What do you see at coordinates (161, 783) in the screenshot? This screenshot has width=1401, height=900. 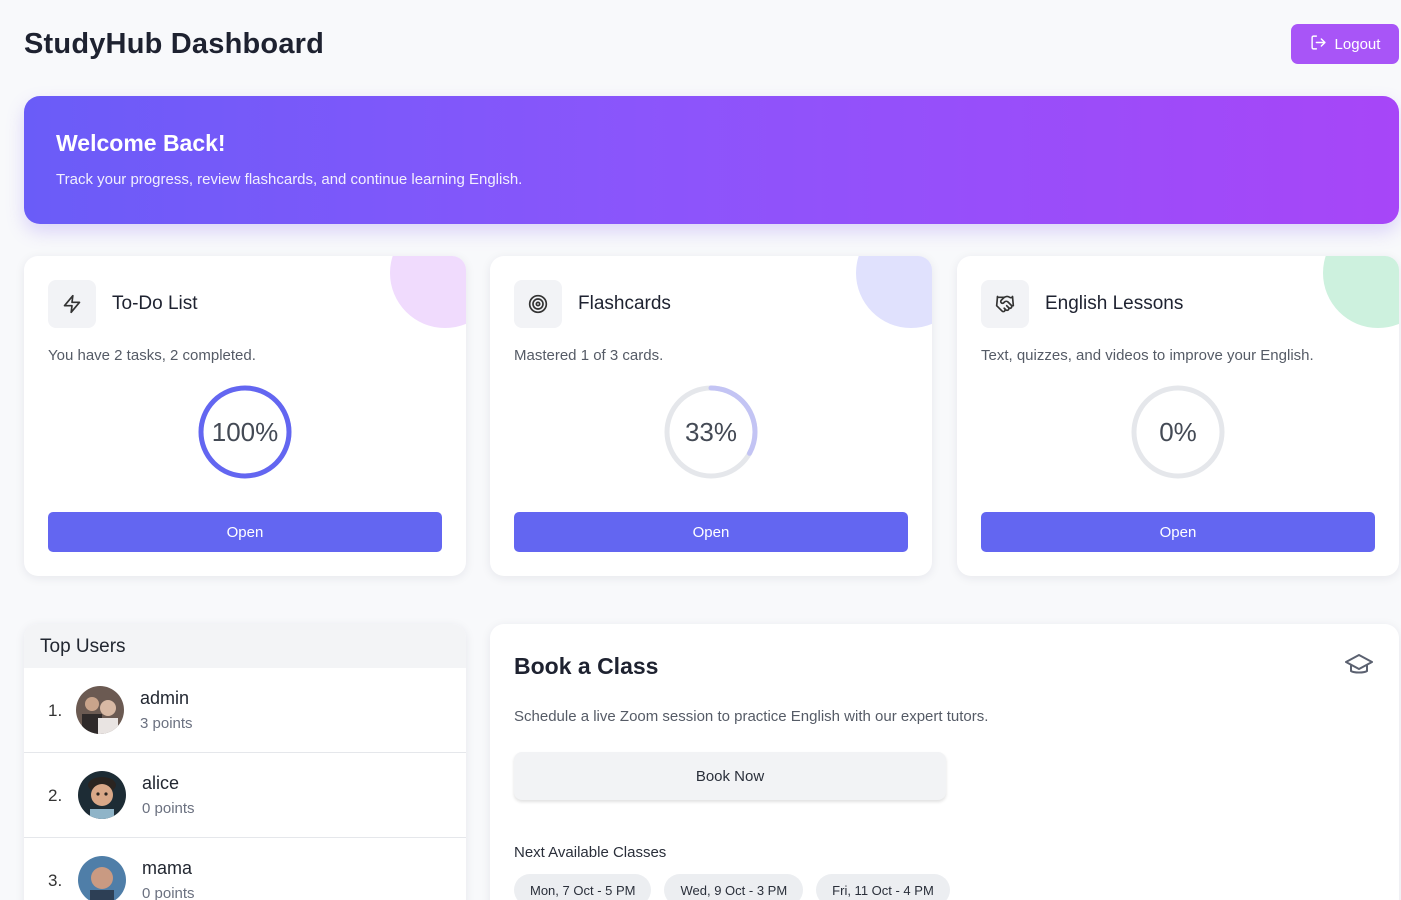 I see `user-name: alice` at bounding box center [161, 783].